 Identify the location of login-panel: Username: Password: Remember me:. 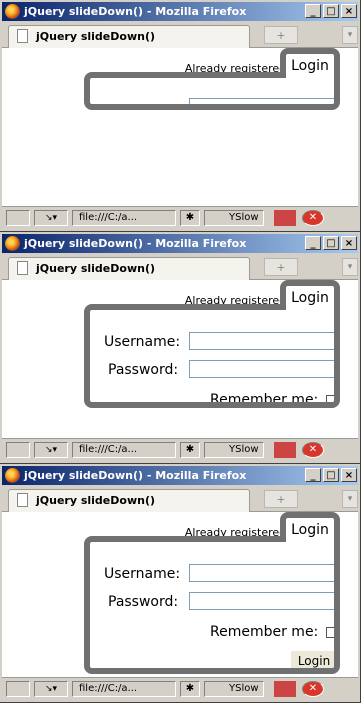
(212, 356).